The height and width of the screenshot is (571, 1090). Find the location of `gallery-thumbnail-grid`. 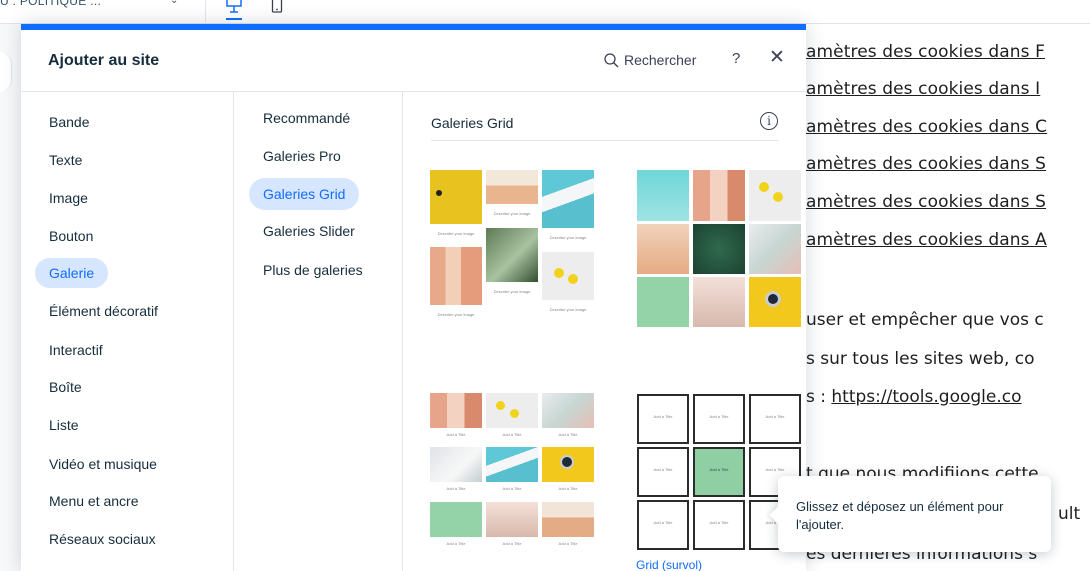

gallery-thumbnail-grid is located at coordinates (719, 248).